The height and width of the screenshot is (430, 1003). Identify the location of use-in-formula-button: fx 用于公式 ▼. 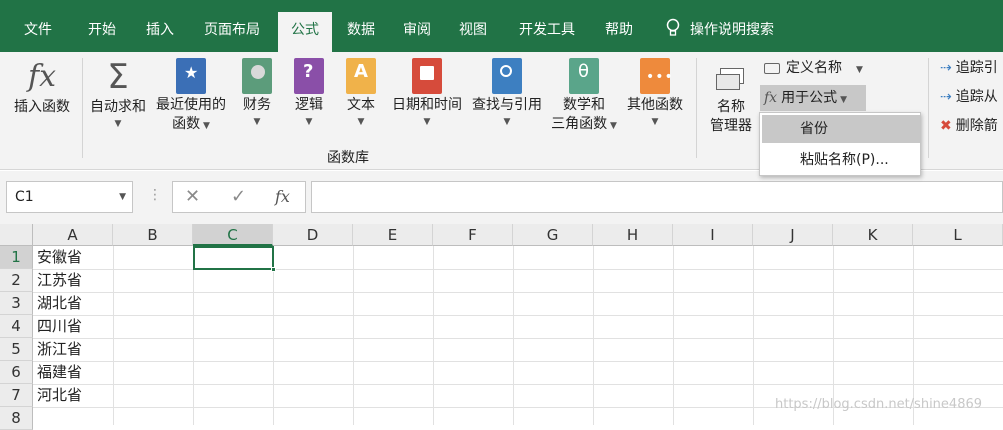
(813, 98).